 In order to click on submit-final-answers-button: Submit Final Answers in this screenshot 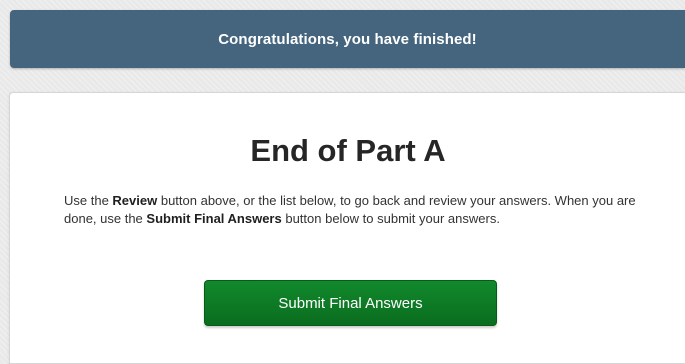, I will do `click(350, 303)`.